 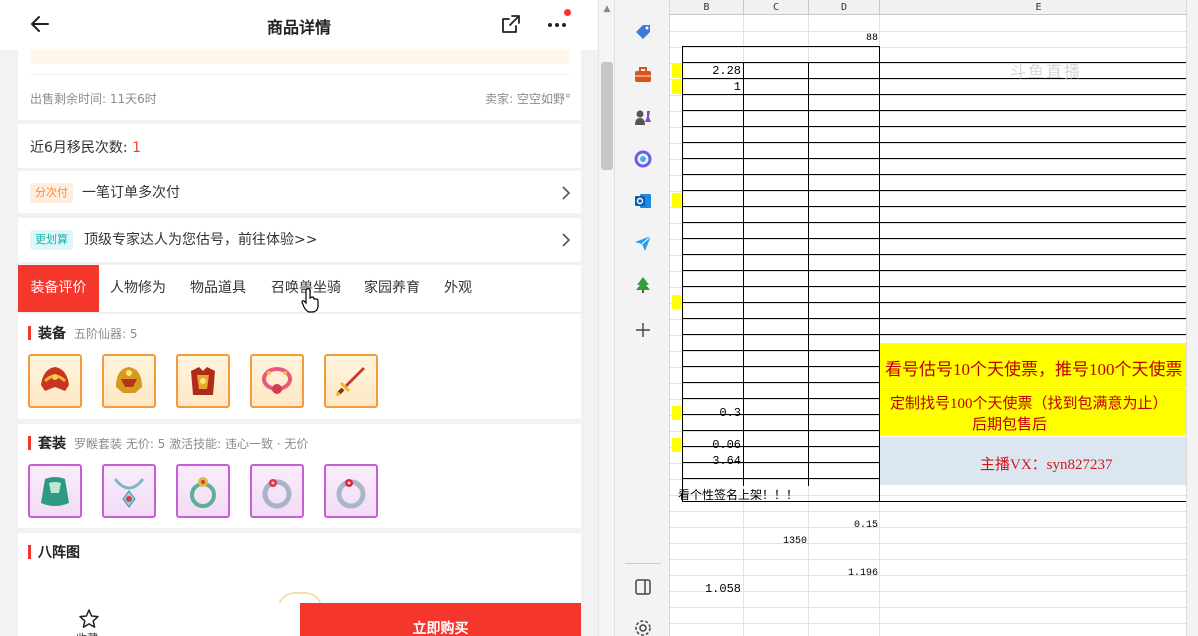 What do you see at coordinates (440, 619) in the screenshot?
I see `buy-now-button: 立即购买` at bounding box center [440, 619].